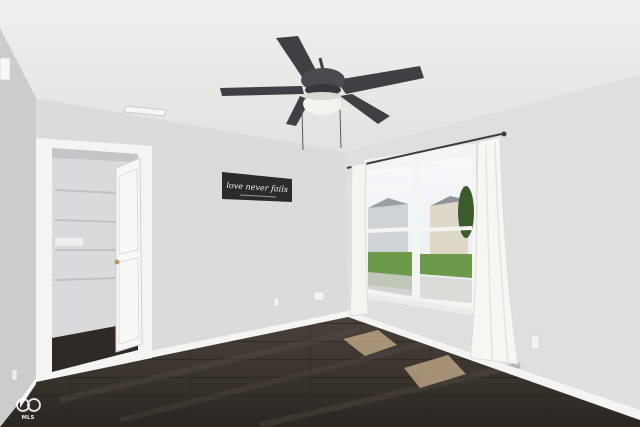  Describe the element at coordinates (94, 260) in the screenshot. I see `closet` at that location.